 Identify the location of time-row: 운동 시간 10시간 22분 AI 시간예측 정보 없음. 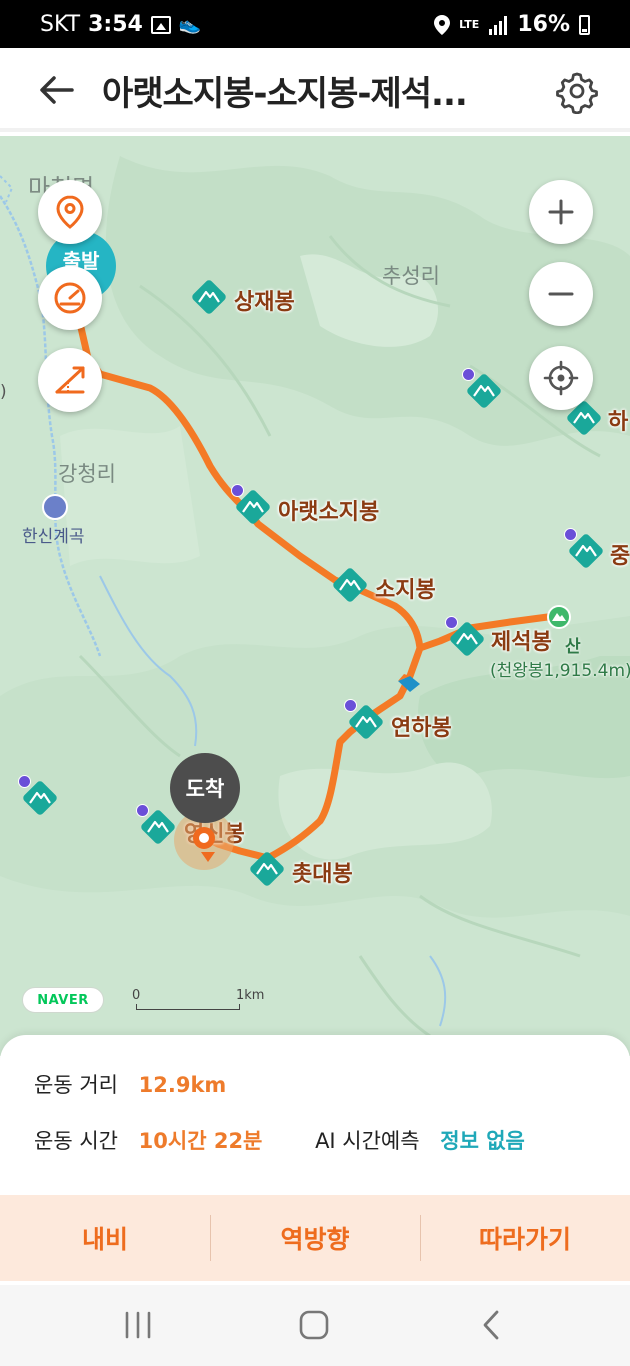
(279, 1140).